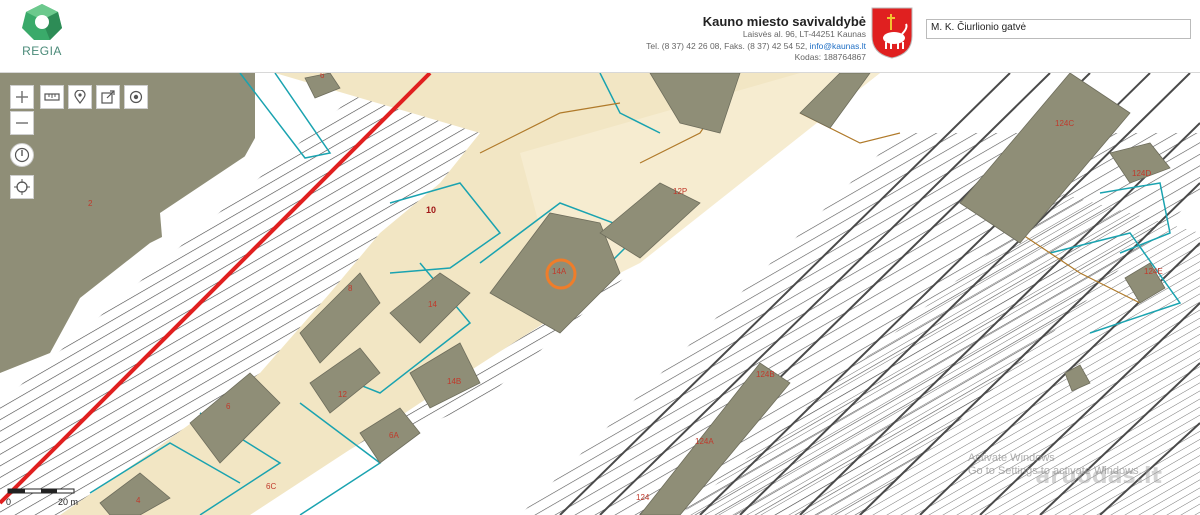 This screenshot has height=515, width=1200. Describe the element at coordinates (1064, 123) in the screenshot. I see `label-124C: 124C` at that location.